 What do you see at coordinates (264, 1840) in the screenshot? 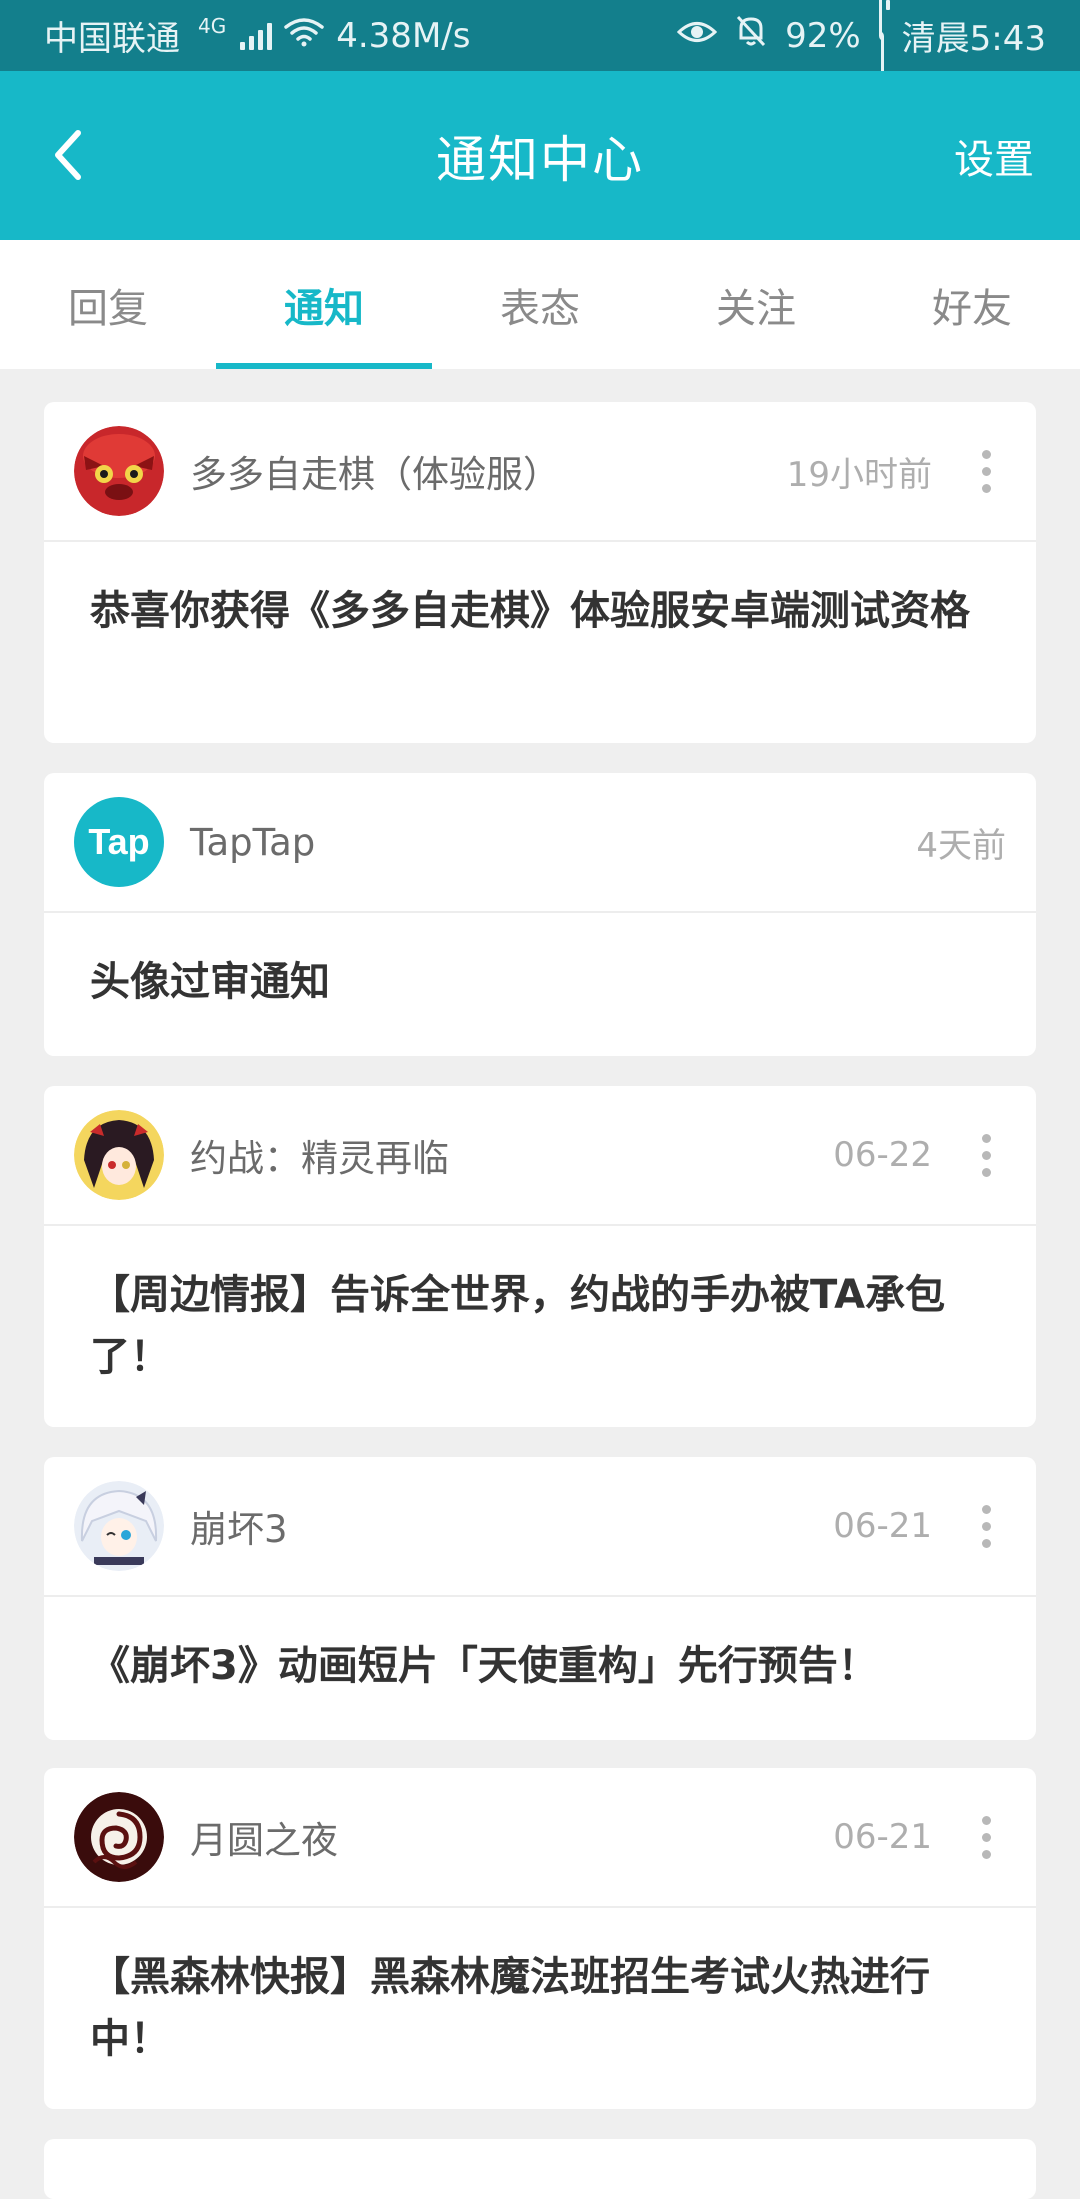
I see `notification-source: 月圆之夜` at bounding box center [264, 1840].